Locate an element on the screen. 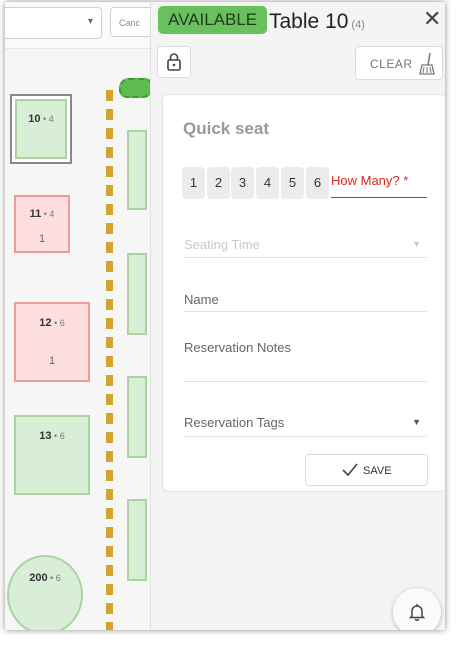 This screenshot has width=458, height=645. quick-seat-heading: Quick seat is located at coordinates (226, 128).